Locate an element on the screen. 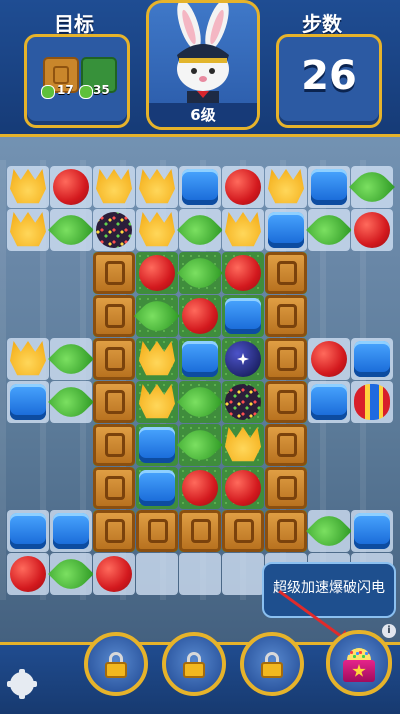 Image resolution: width=400 pixels, height=714 pixels. gear-icon is located at coordinates (22, 684).